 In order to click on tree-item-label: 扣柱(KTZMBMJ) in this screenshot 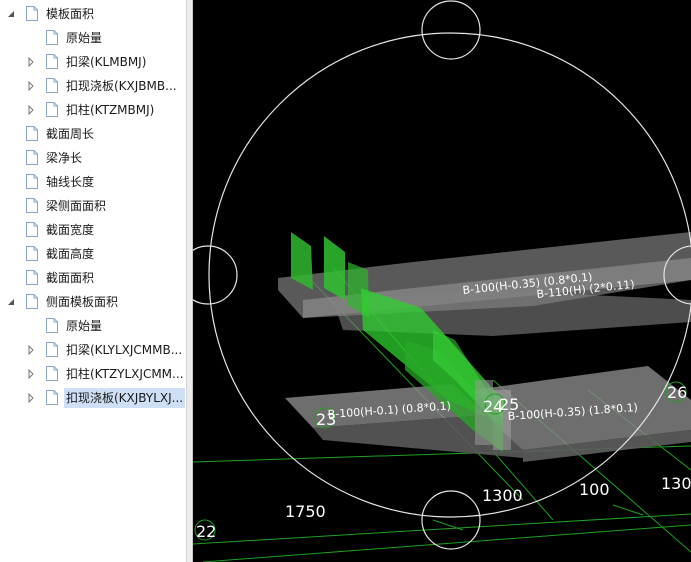, I will do `click(110, 110)`.